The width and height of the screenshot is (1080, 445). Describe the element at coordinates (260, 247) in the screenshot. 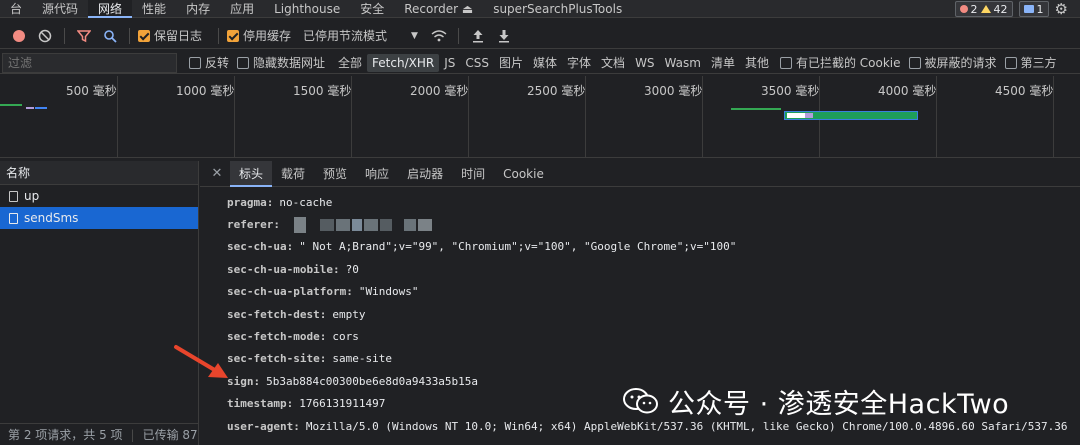

I see `header-key: sec-ch-ua:` at that location.